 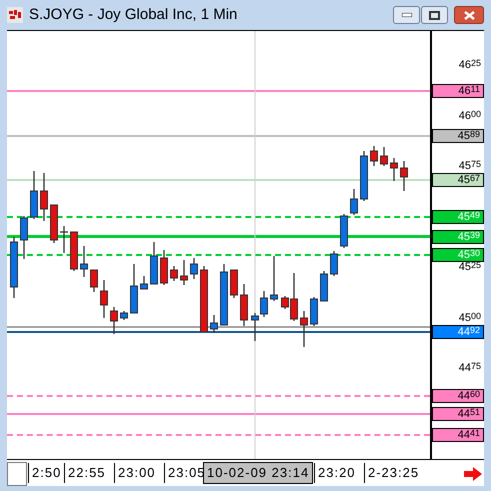 What do you see at coordinates (470, 268) in the screenshot?
I see `price-tick-label: 45$^{25}$` at bounding box center [470, 268].